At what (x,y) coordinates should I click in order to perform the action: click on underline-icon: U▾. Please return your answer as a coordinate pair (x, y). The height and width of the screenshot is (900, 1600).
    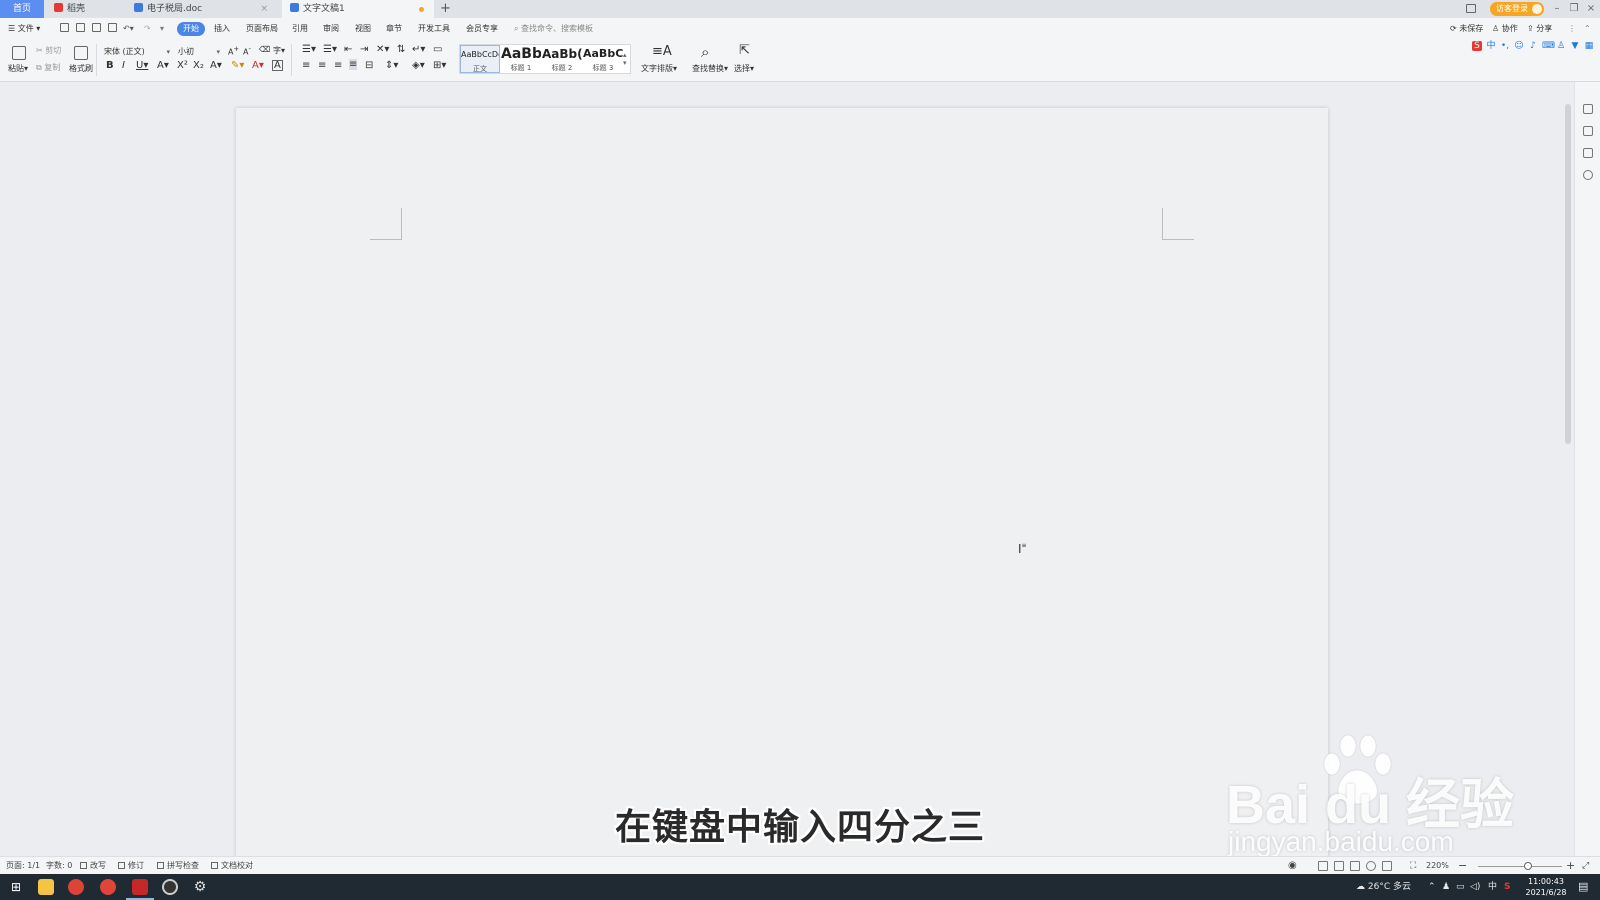
    Looking at the image, I should click on (142, 65).